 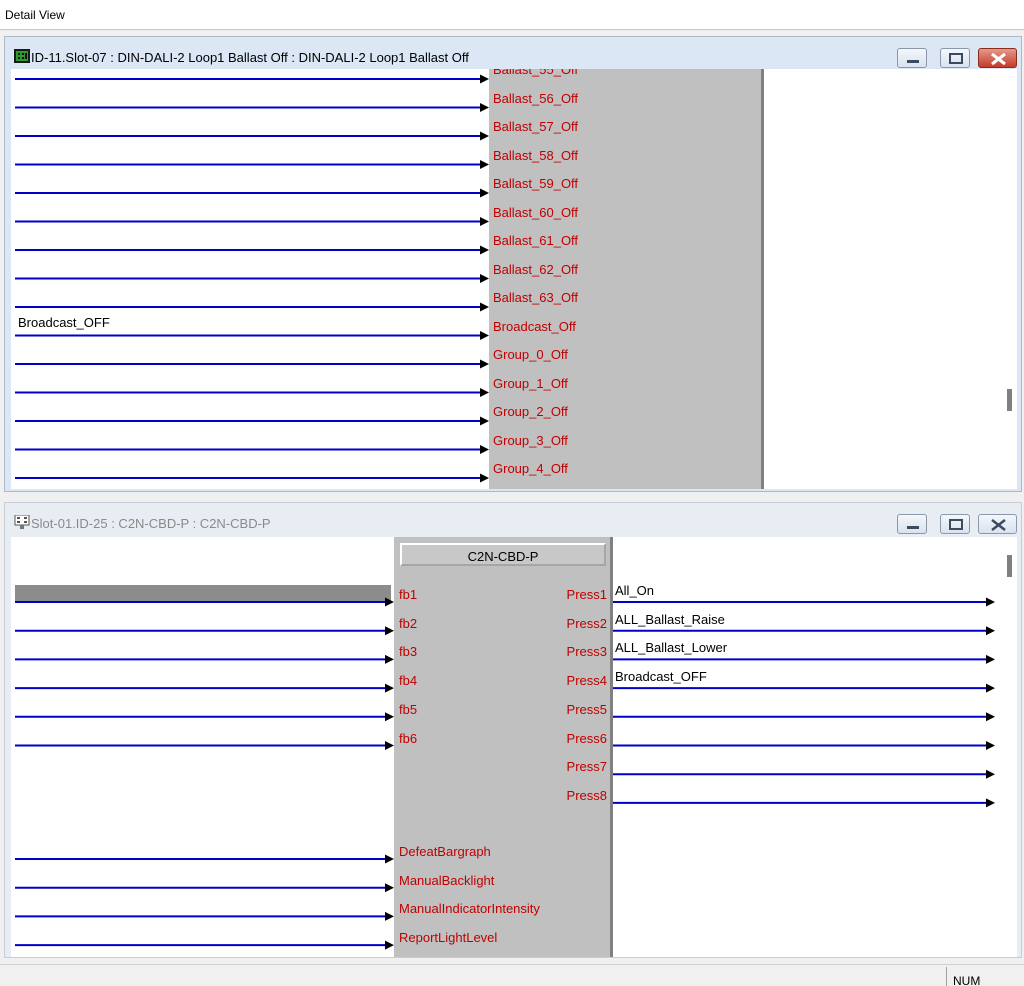 I want to click on keypad-input-label: fb1, so click(x=408, y=594).